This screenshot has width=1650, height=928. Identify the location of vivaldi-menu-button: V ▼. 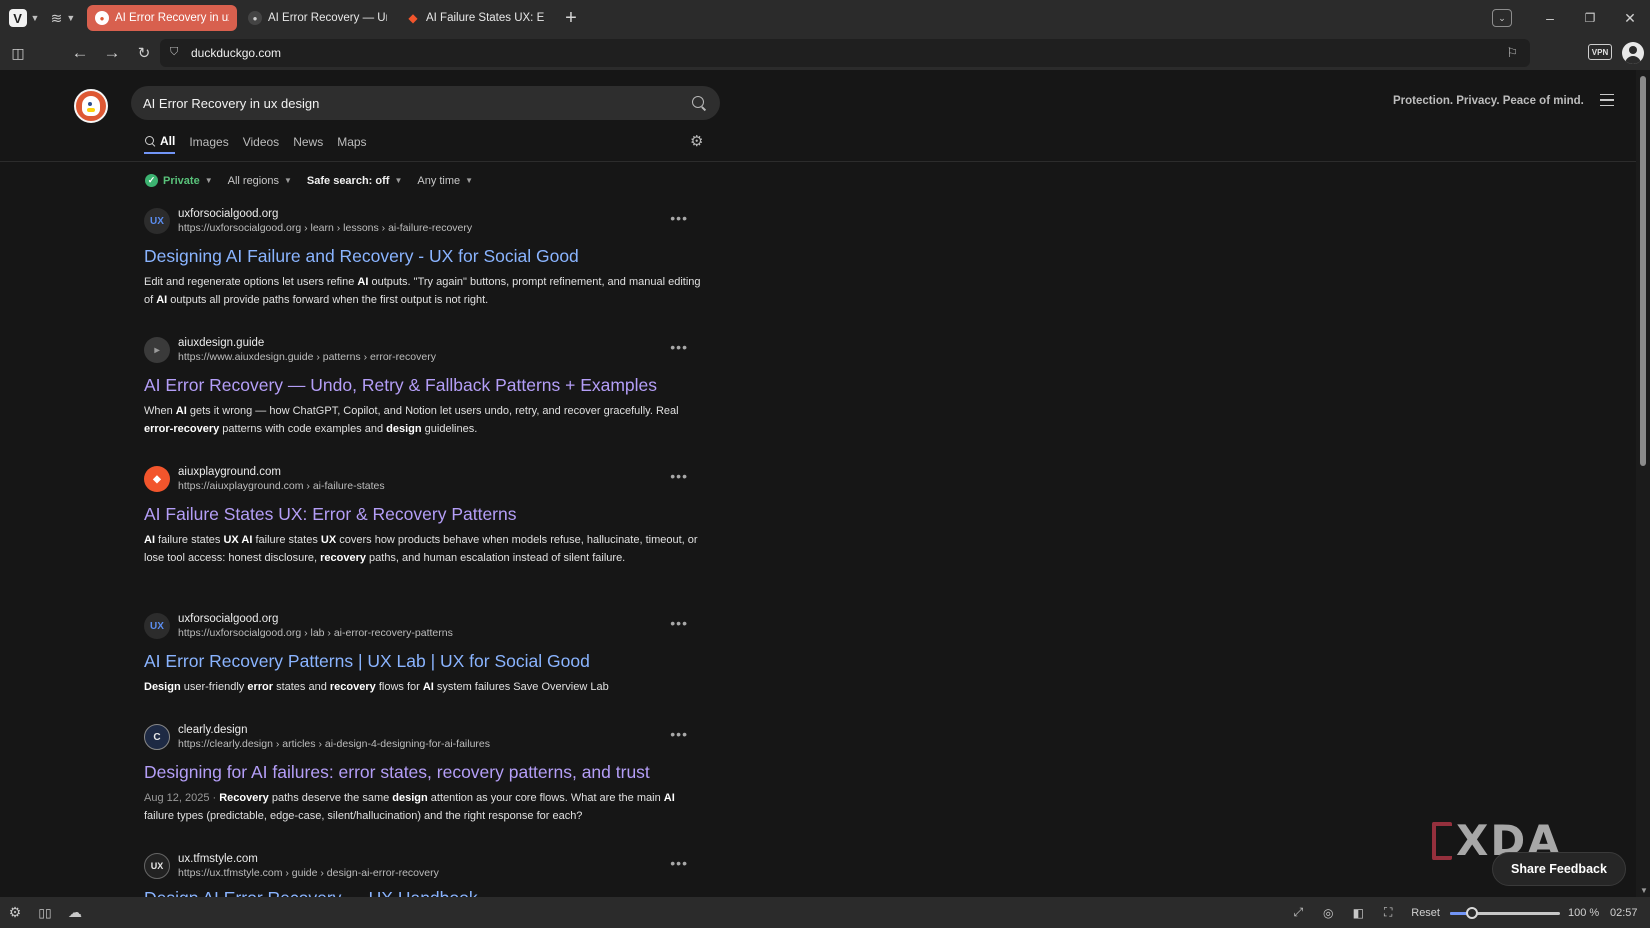
(21, 18).